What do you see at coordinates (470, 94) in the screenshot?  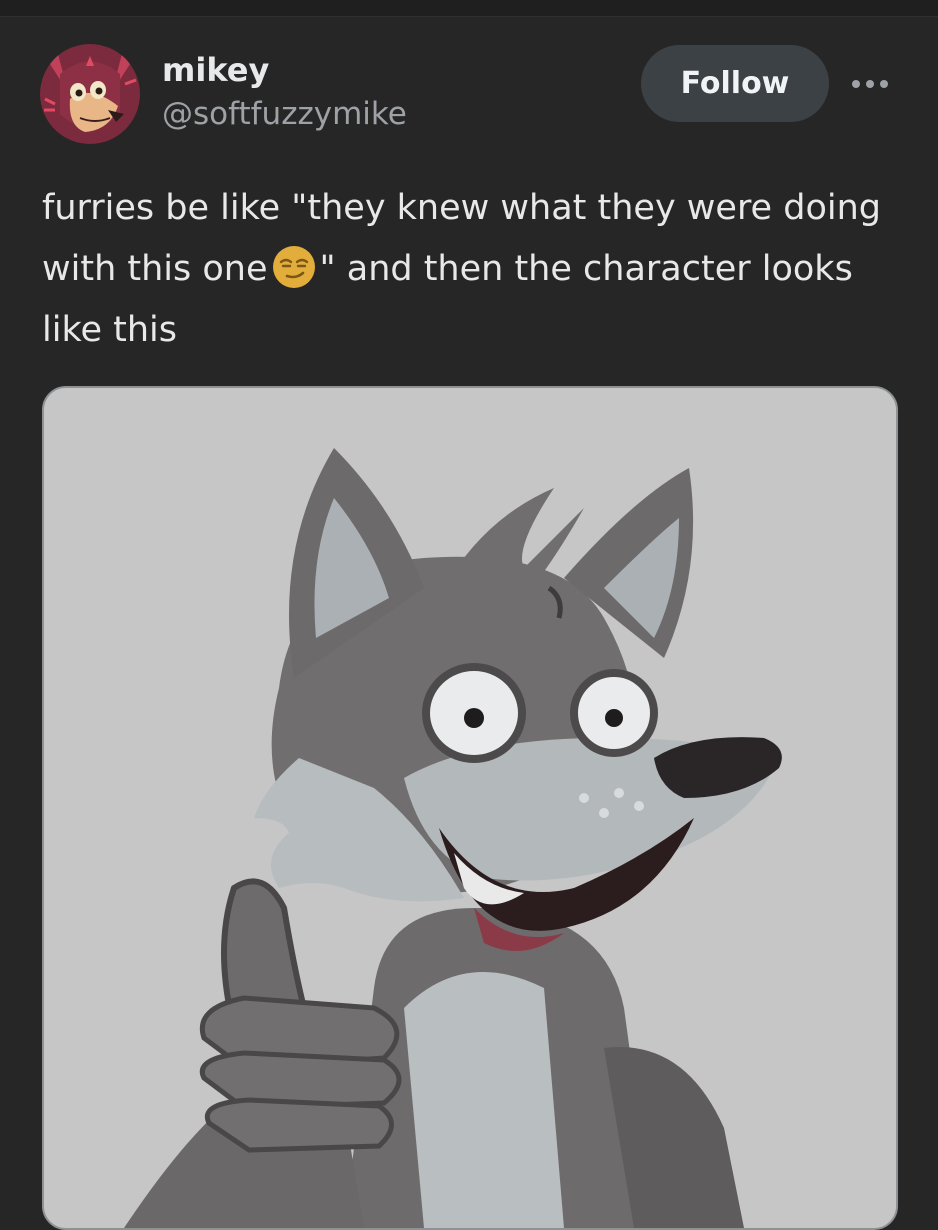 I see `post-header: mikey @softfuzzymike Follow` at bounding box center [470, 94].